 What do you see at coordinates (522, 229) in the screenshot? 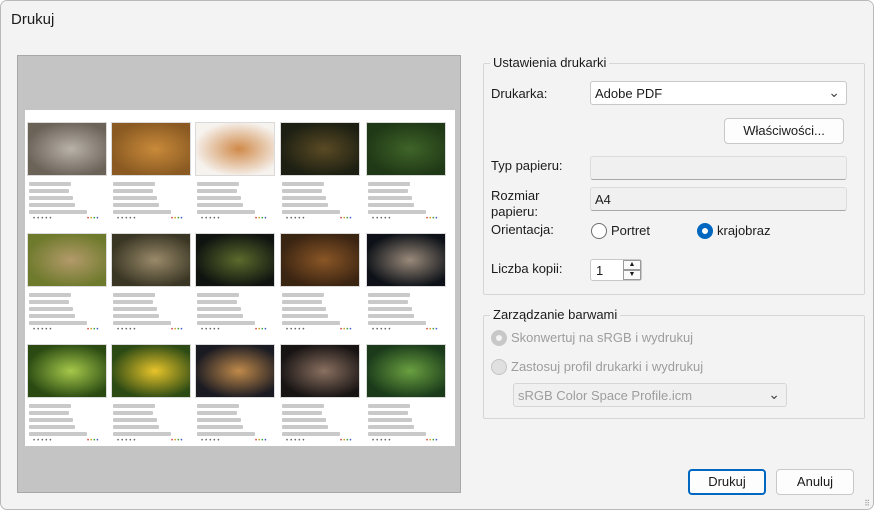
I see `orientation-label: Orientacja:` at bounding box center [522, 229].